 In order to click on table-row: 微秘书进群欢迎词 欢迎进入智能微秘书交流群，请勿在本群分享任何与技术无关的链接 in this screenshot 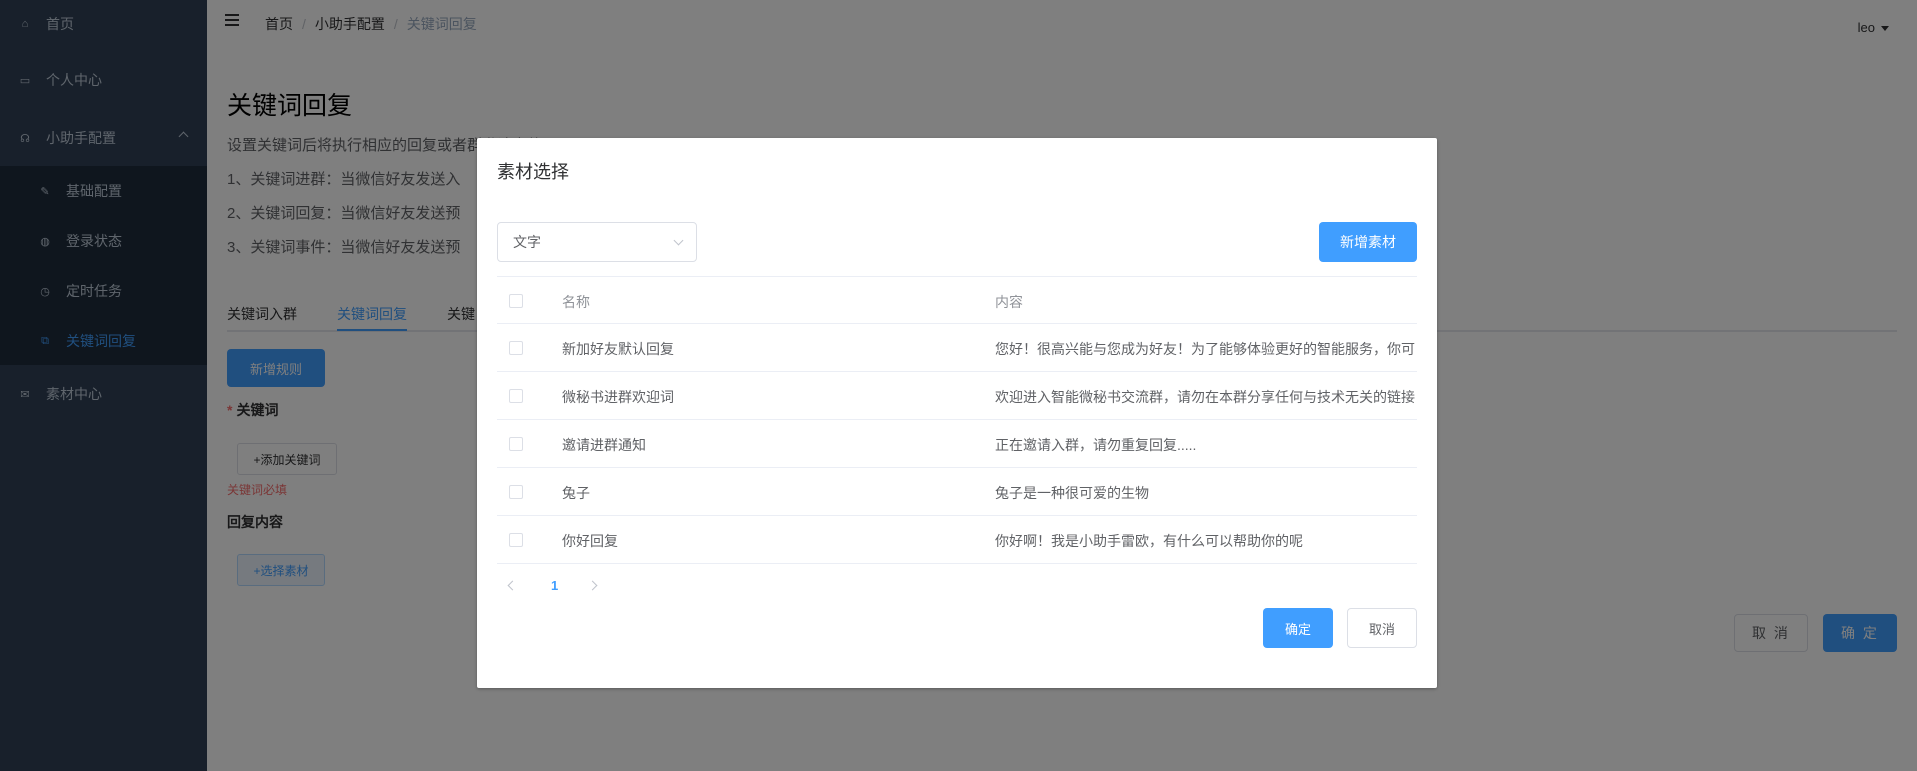, I will do `click(957, 396)`.